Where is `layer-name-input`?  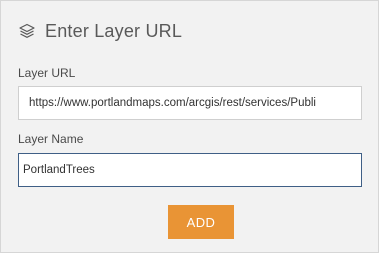 layer-name-input is located at coordinates (190, 170).